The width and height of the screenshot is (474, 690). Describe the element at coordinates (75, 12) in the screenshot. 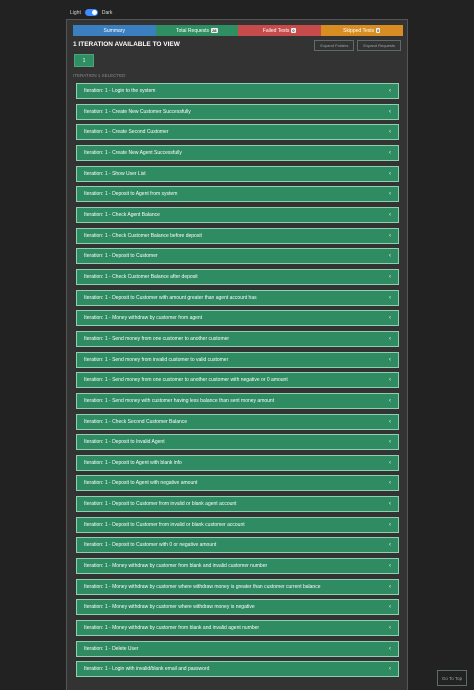

I see `light-label: Light` at that location.